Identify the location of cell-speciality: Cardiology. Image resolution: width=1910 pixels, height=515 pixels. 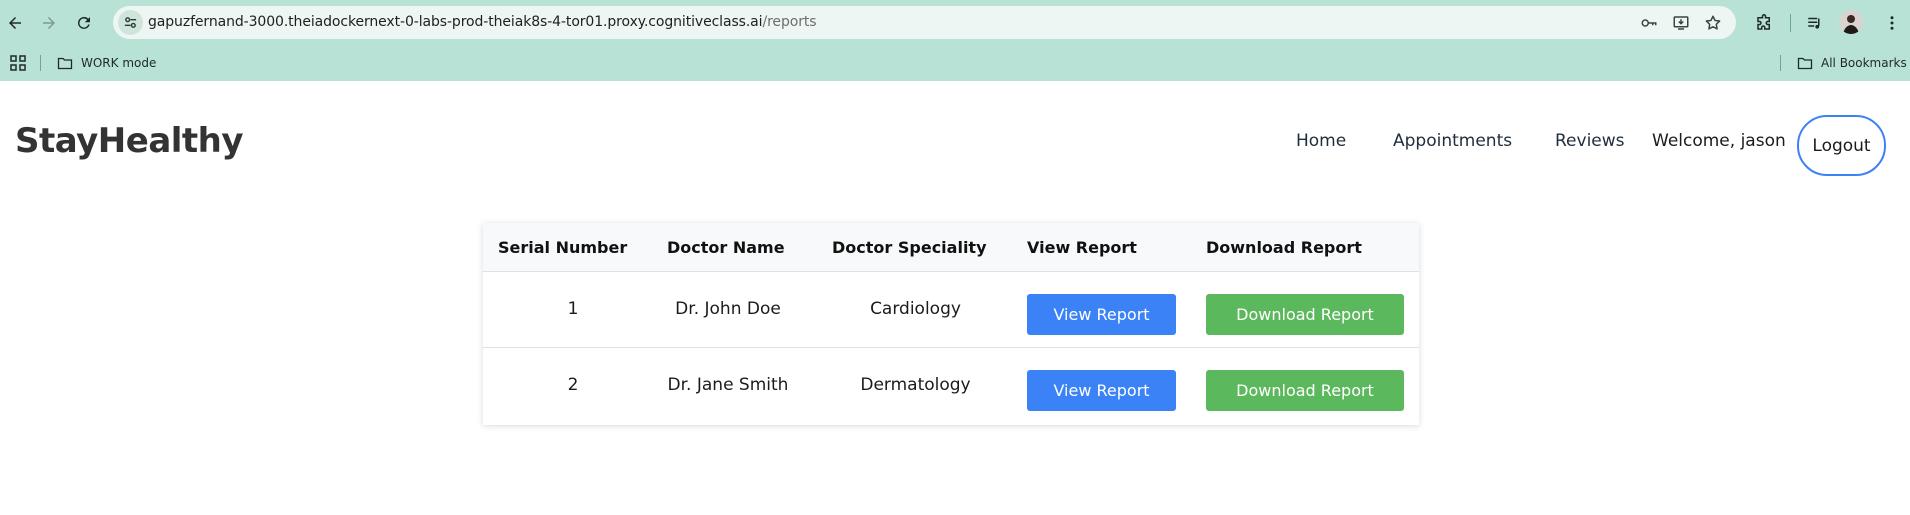
(915, 309).